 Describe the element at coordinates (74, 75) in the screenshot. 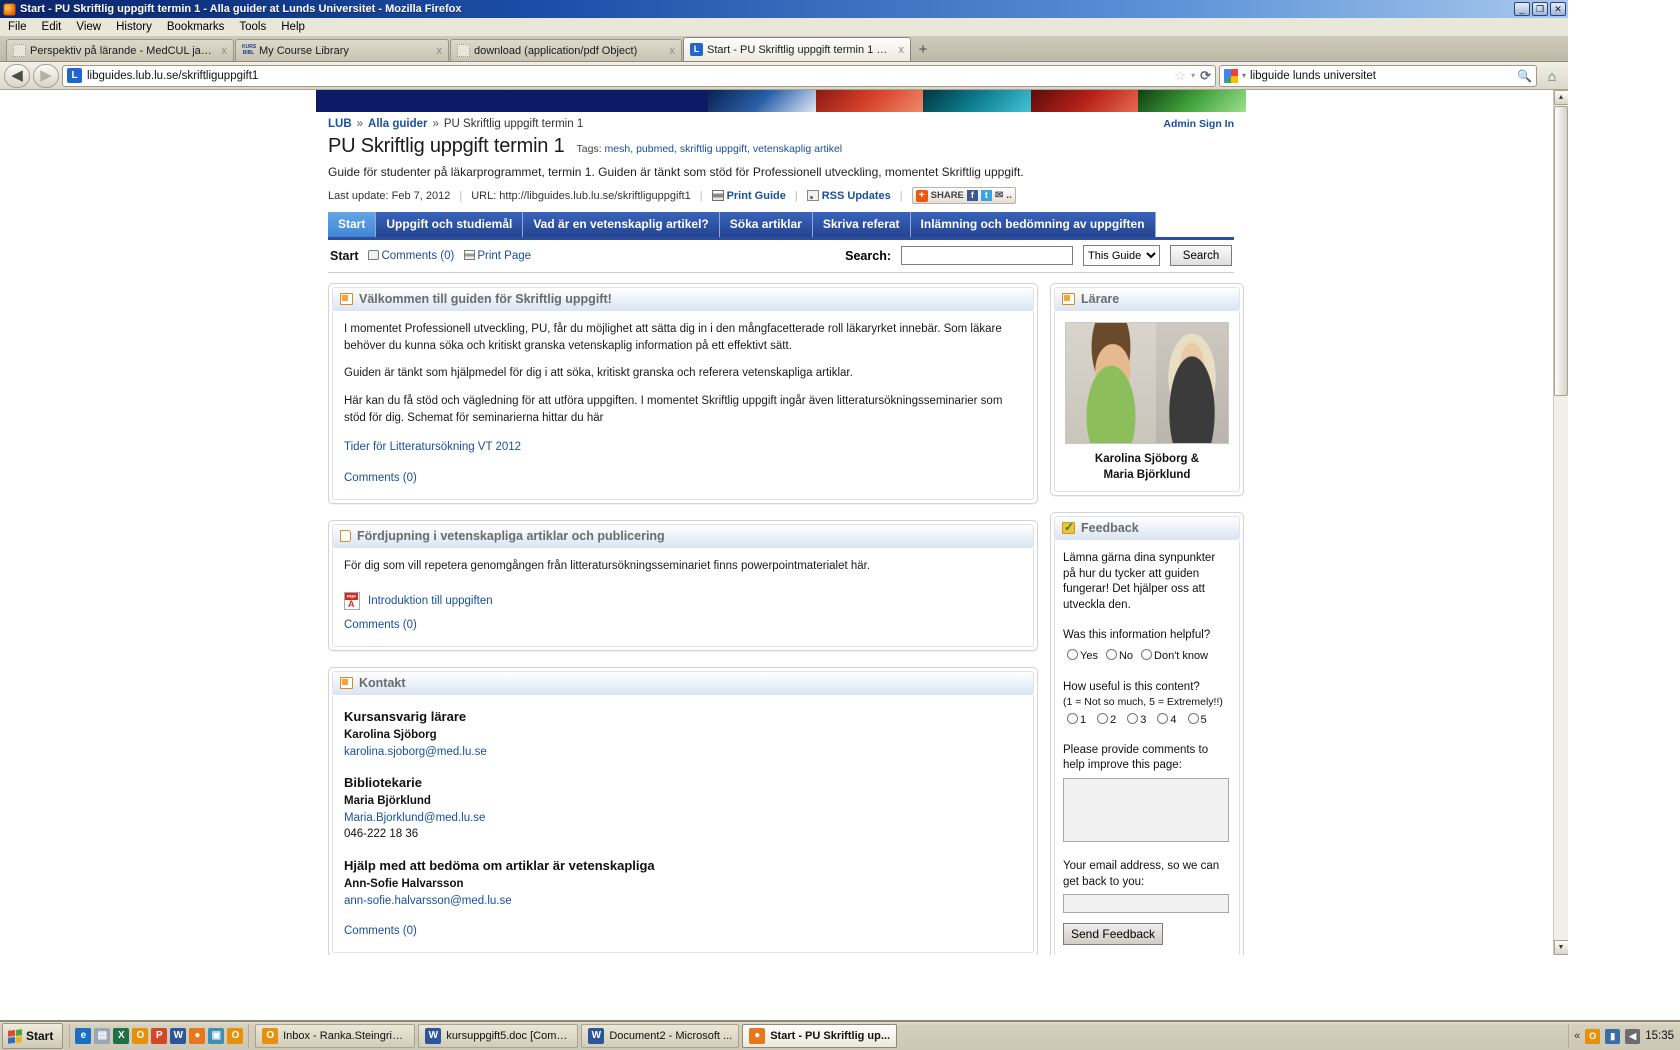

I see `site-identity-icon: L` at that location.